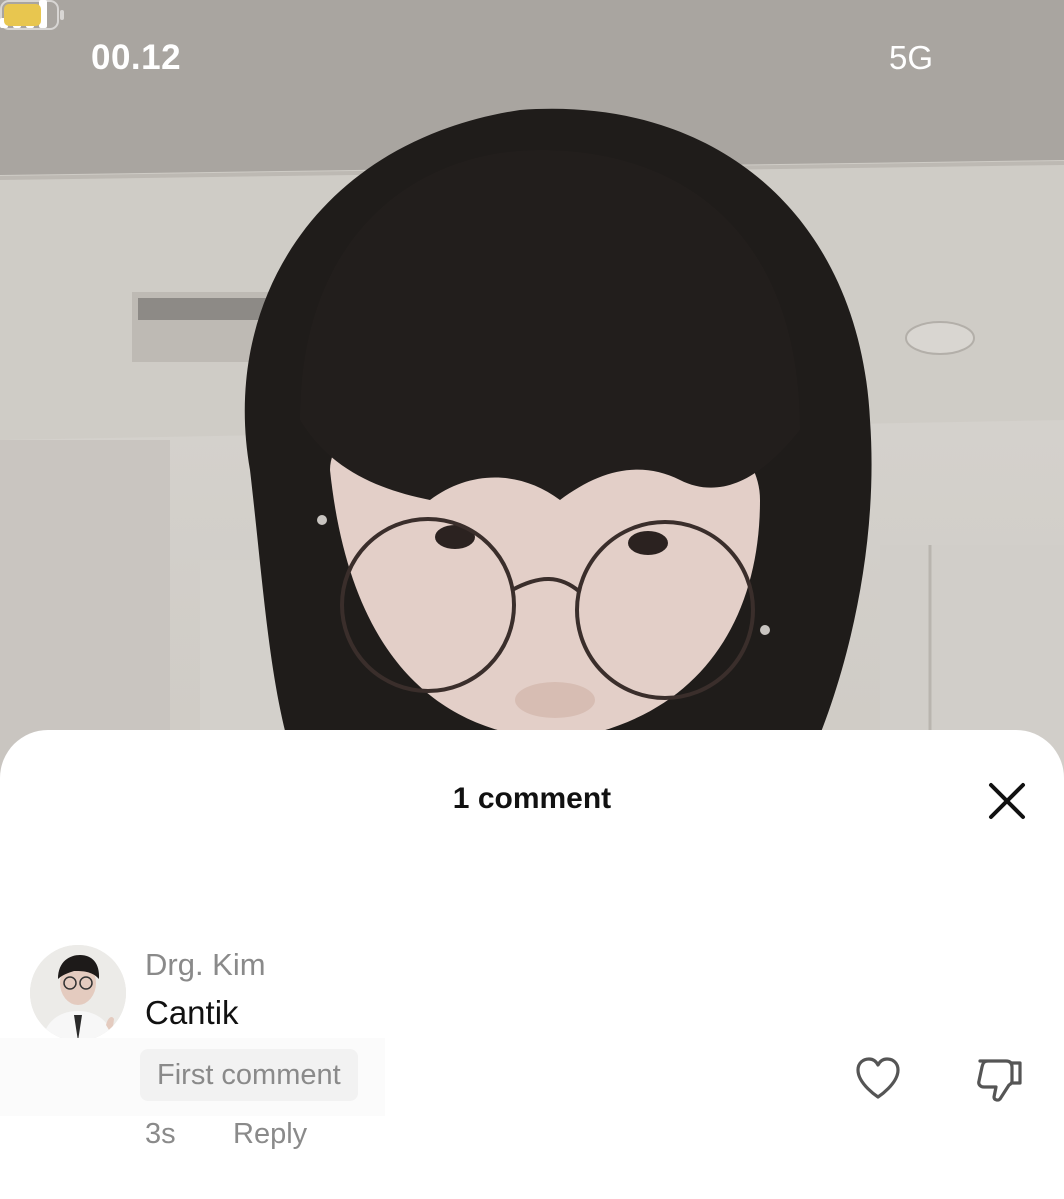 This screenshot has height=1199, width=1064. What do you see at coordinates (270, 1134) in the screenshot?
I see `reply-button: Reply` at bounding box center [270, 1134].